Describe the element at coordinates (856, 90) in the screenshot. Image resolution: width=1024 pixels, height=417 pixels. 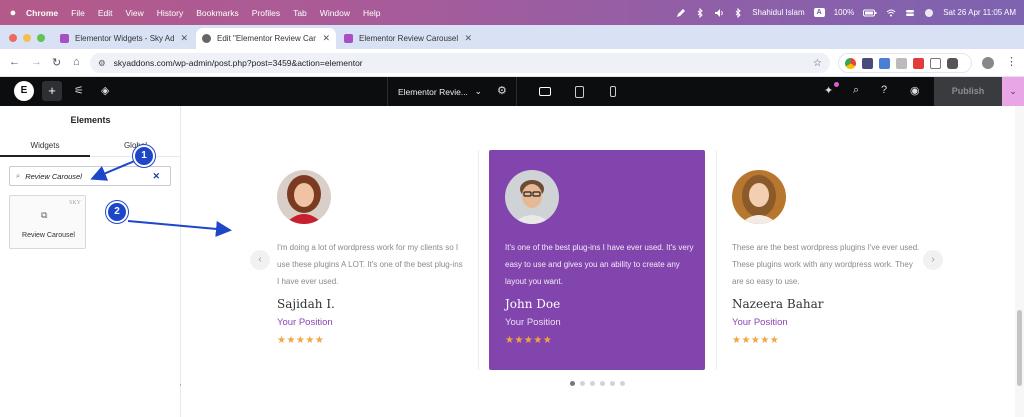
I see `search-icon: ⌕` at that location.